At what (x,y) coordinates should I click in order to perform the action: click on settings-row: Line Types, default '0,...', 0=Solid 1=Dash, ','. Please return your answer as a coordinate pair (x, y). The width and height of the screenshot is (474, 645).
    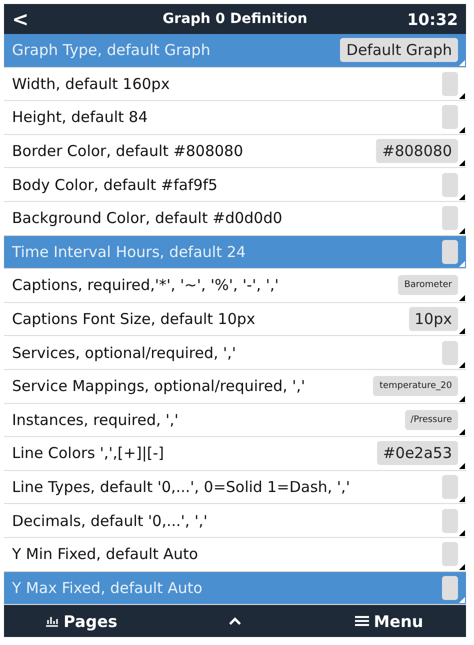
    Looking at the image, I should click on (235, 487).